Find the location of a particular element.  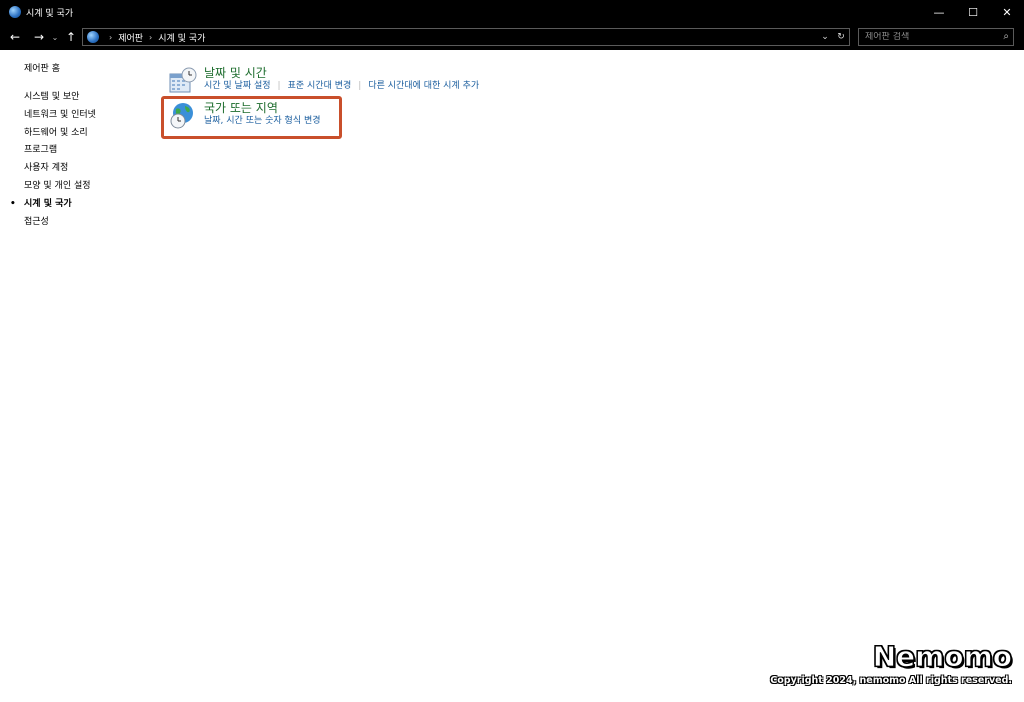

watermark-brand: Nemomo is located at coordinates (942, 657).